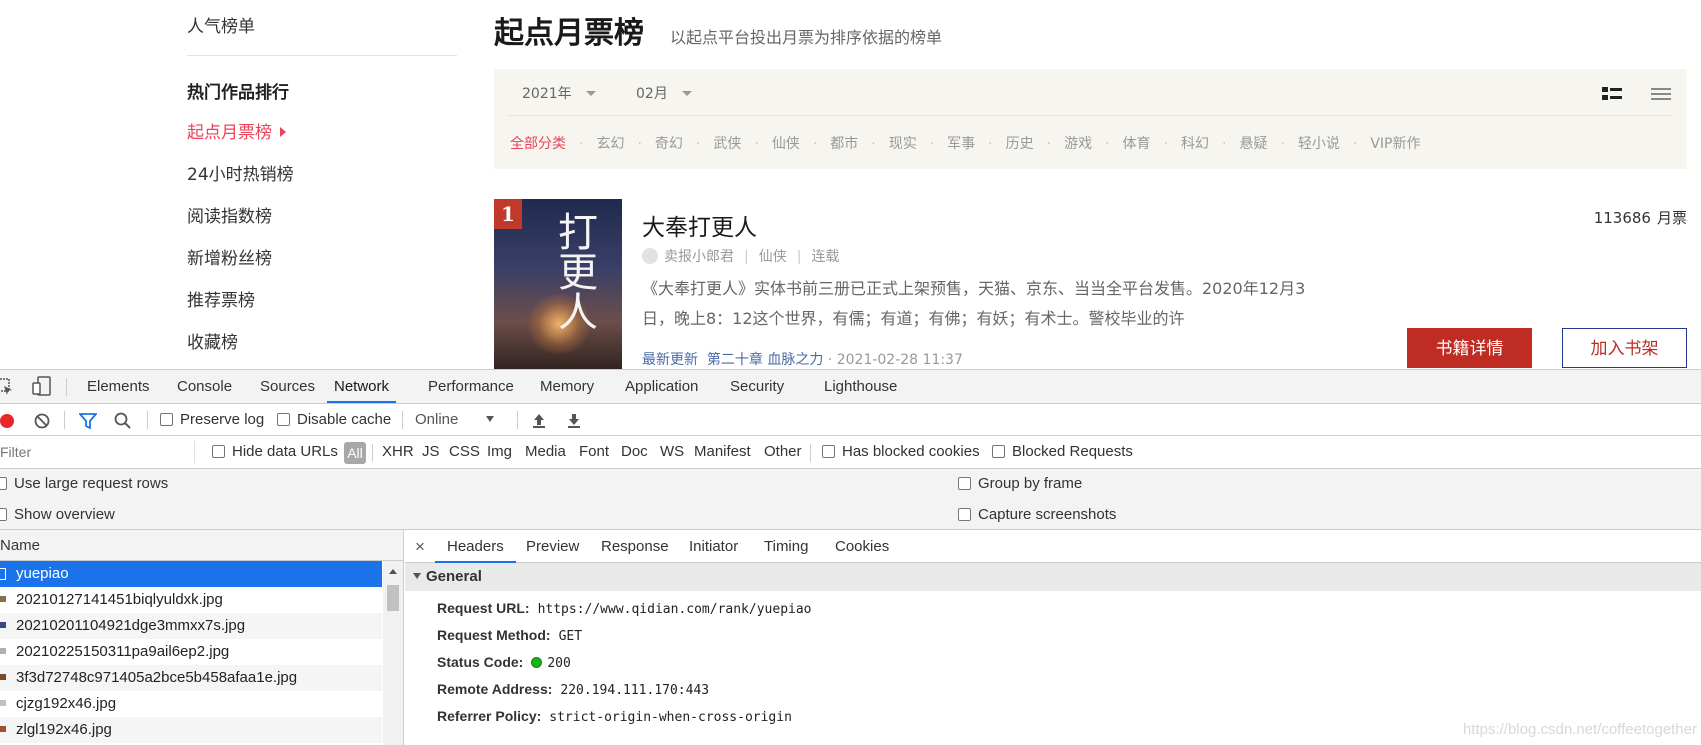 Image resolution: width=1701 pixels, height=745 pixels. Describe the element at coordinates (961, 144) in the screenshot. I see `category-junshi: 军事` at that location.